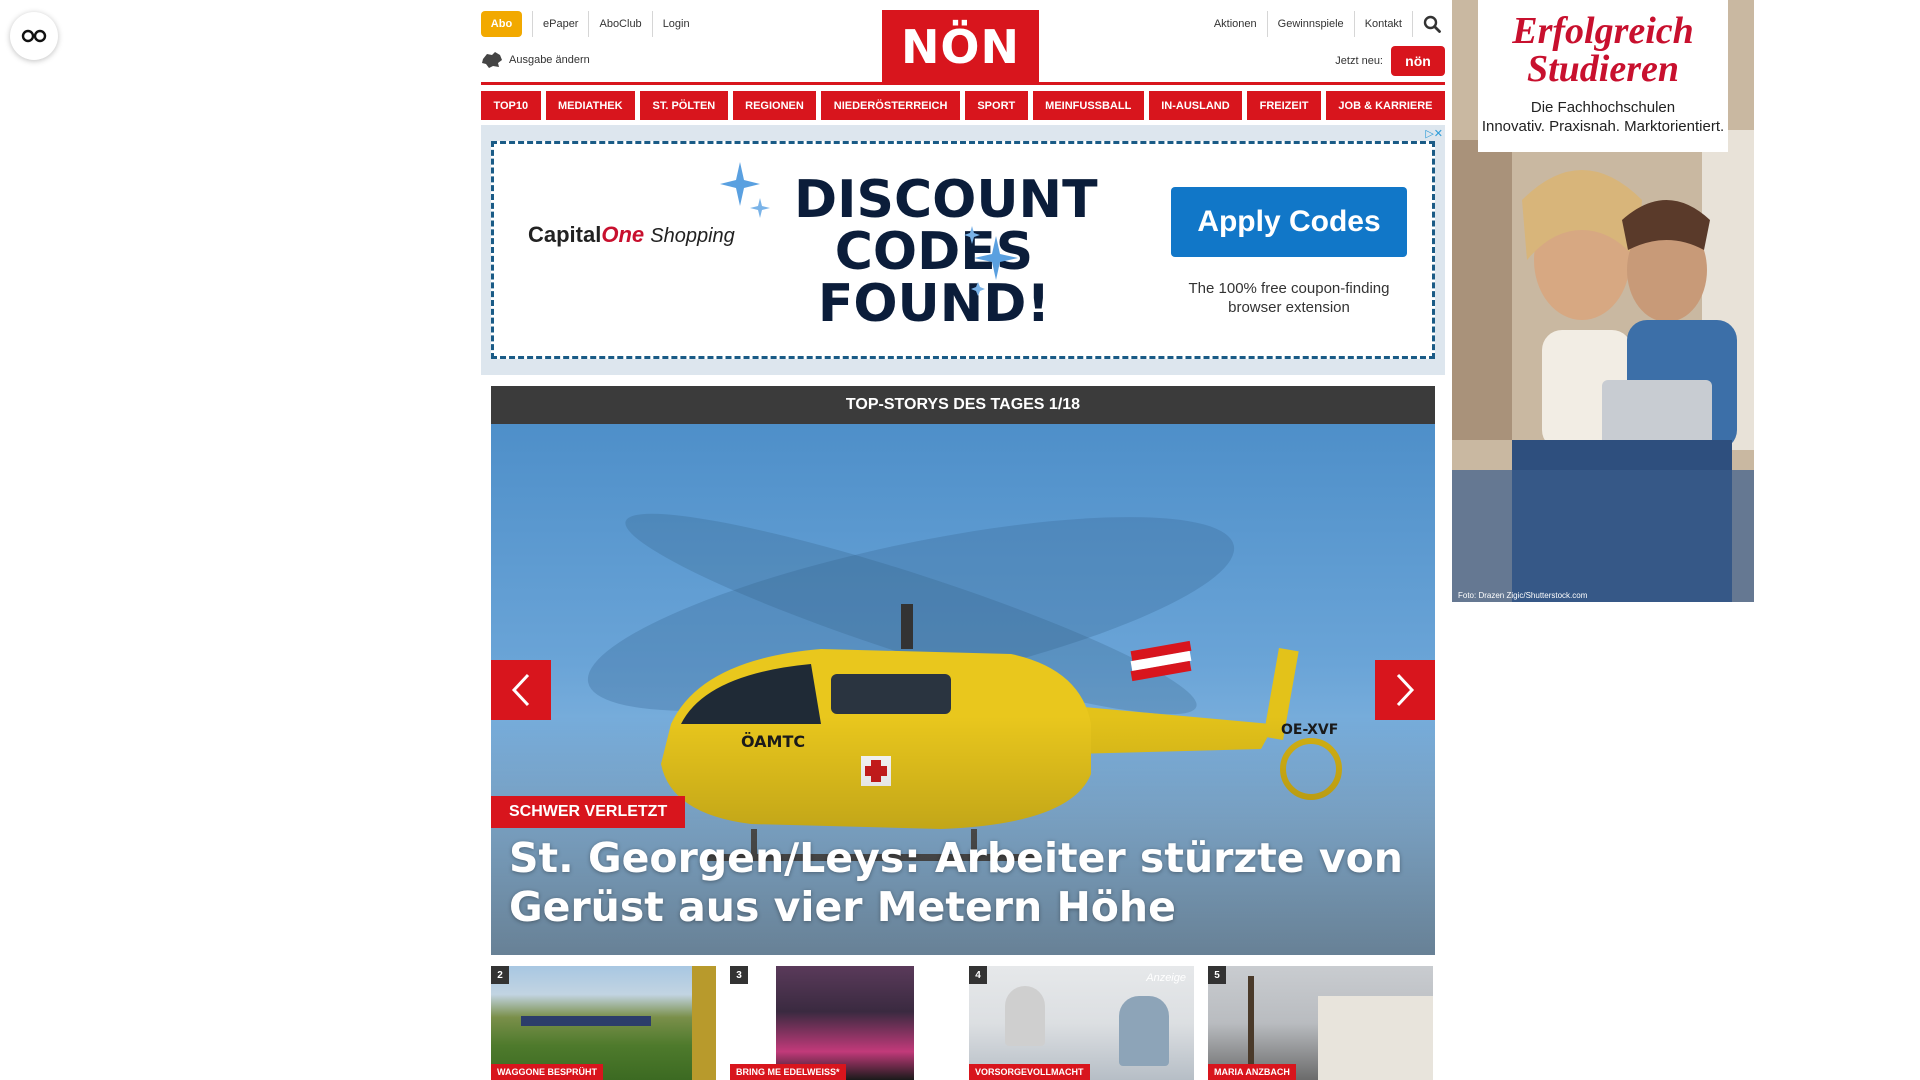 The image size is (1920, 1080). Describe the element at coordinates (1375, 1038) in the screenshot. I see `house-shape` at that location.